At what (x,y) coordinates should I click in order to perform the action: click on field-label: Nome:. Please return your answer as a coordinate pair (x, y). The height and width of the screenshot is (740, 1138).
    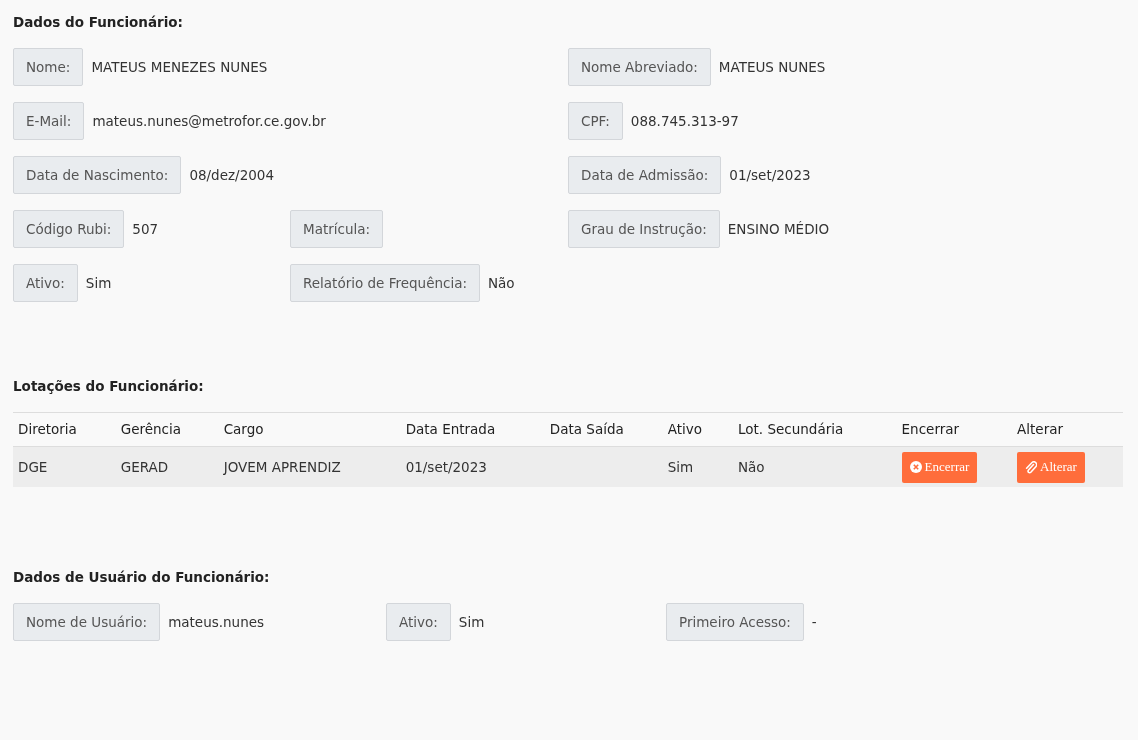
    Looking at the image, I should click on (48, 67).